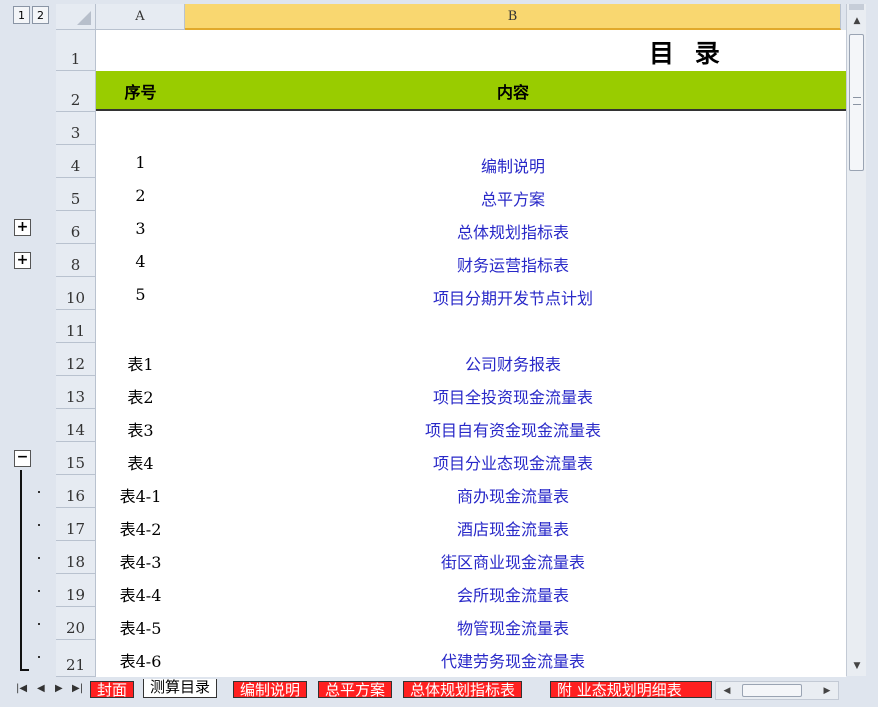  What do you see at coordinates (76, 260) in the screenshot?
I see `row-header: 8` at bounding box center [76, 260].